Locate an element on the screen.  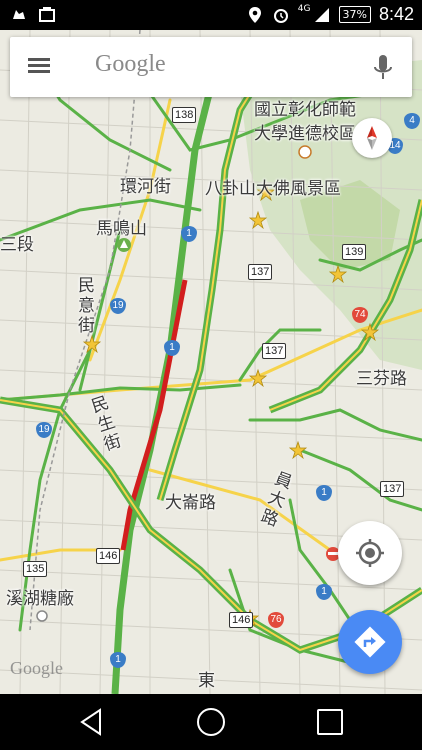
road-shield-135: 135 is located at coordinates (35, 569).